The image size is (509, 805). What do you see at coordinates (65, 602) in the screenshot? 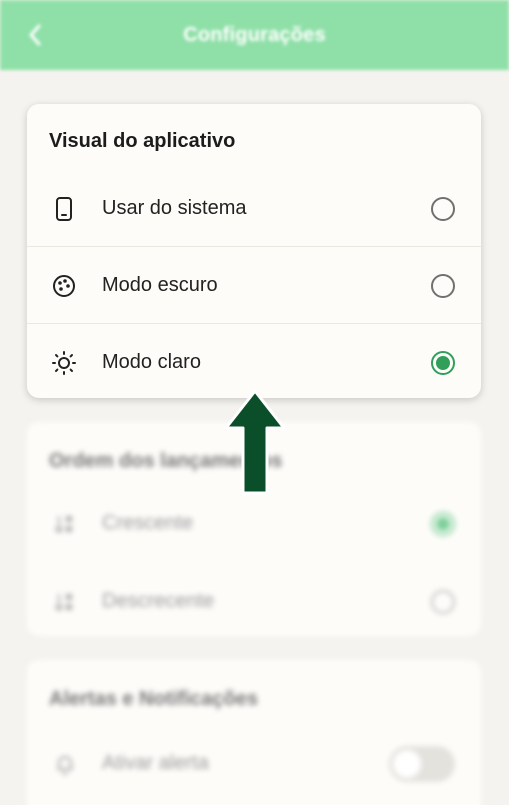
I see `sort-descending-icon` at bounding box center [65, 602].